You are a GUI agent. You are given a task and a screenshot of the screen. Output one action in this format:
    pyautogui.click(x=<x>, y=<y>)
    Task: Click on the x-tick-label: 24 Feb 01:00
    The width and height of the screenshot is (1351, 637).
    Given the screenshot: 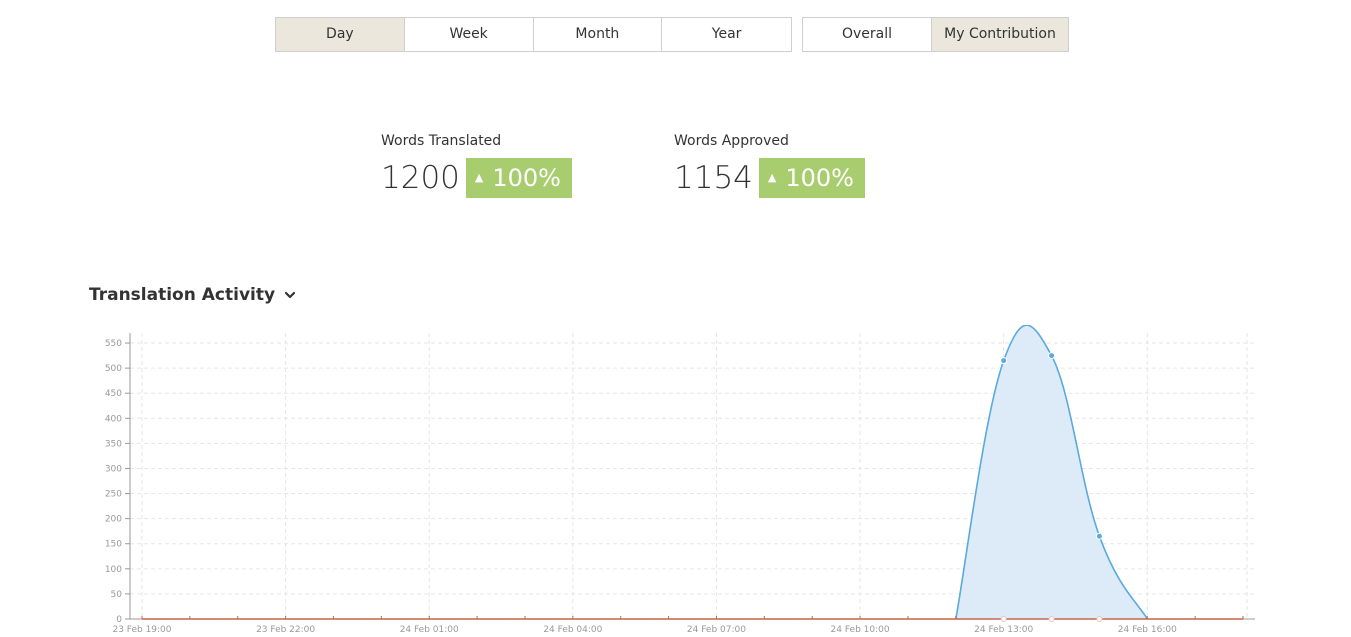 What is the action you would take?
    pyautogui.click(x=429, y=630)
    